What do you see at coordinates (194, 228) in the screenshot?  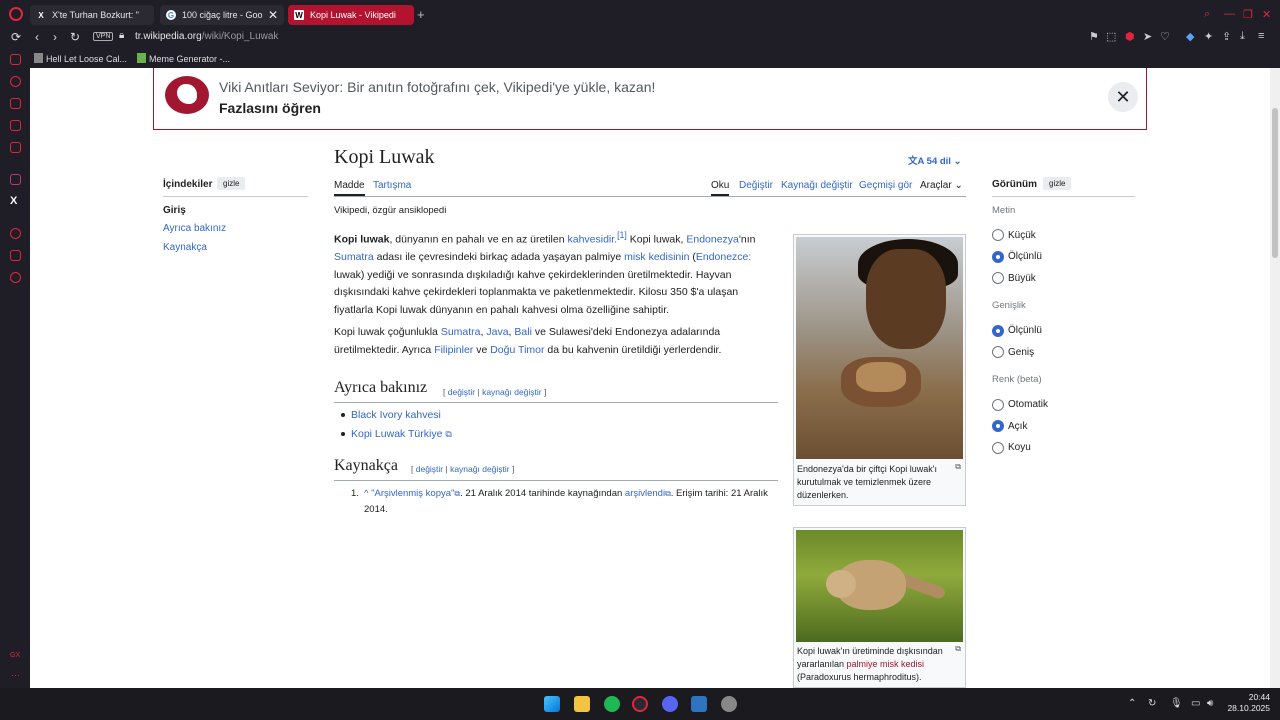 I see `toc-item-see-also: Ayrıca bakınız` at bounding box center [194, 228].